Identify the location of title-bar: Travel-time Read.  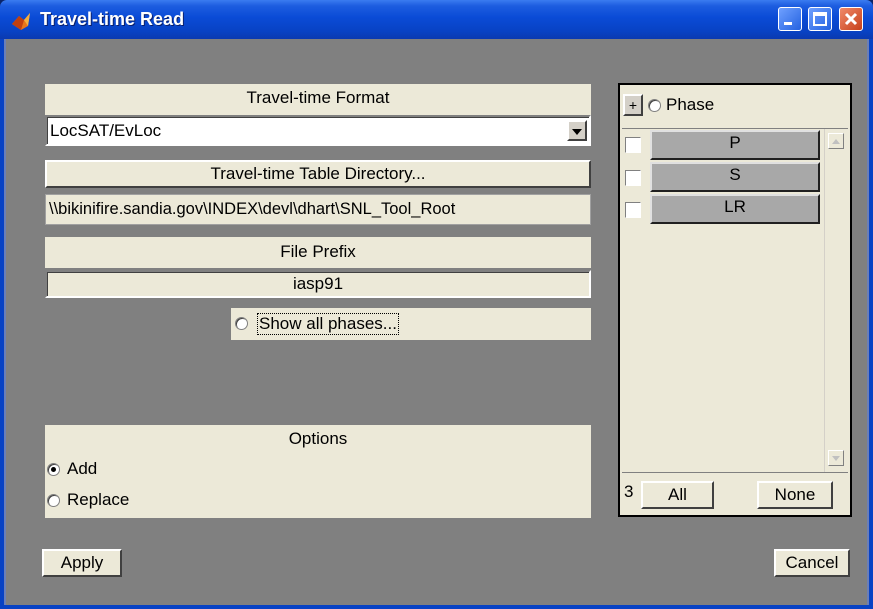
(436, 19).